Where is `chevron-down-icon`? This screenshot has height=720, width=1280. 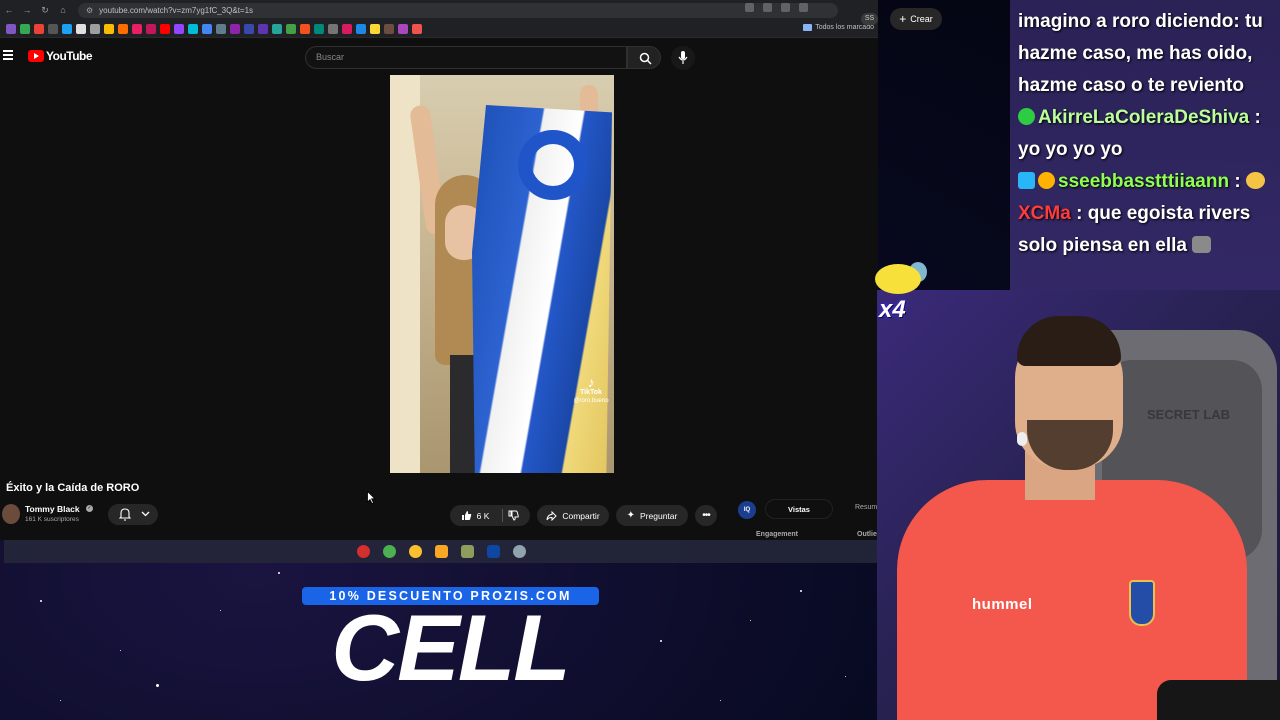 chevron-down-icon is located at coordinates (145, 514).